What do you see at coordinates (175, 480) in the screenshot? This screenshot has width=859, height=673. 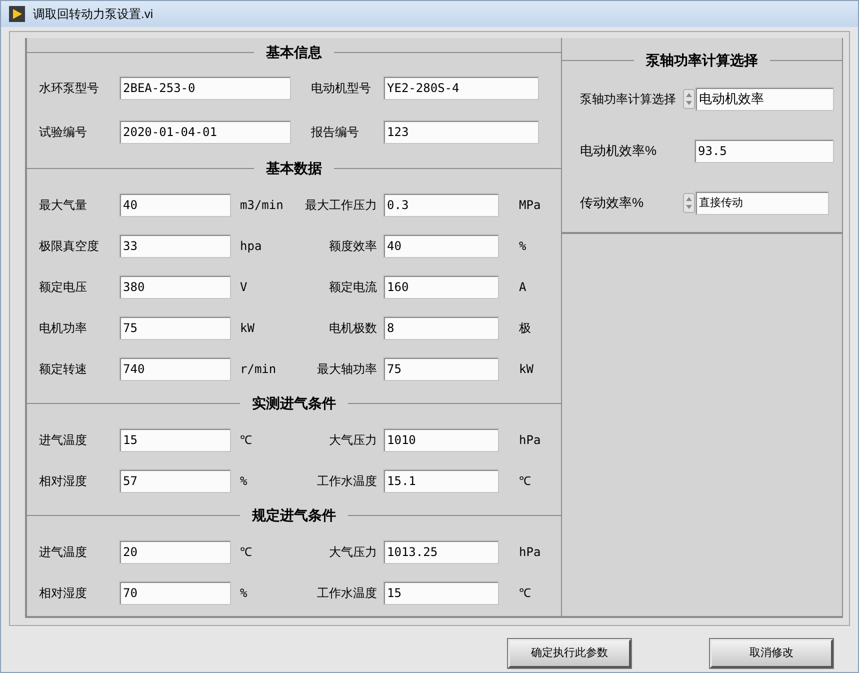 I see `input-field: 57` at bounding box center [175, 480].